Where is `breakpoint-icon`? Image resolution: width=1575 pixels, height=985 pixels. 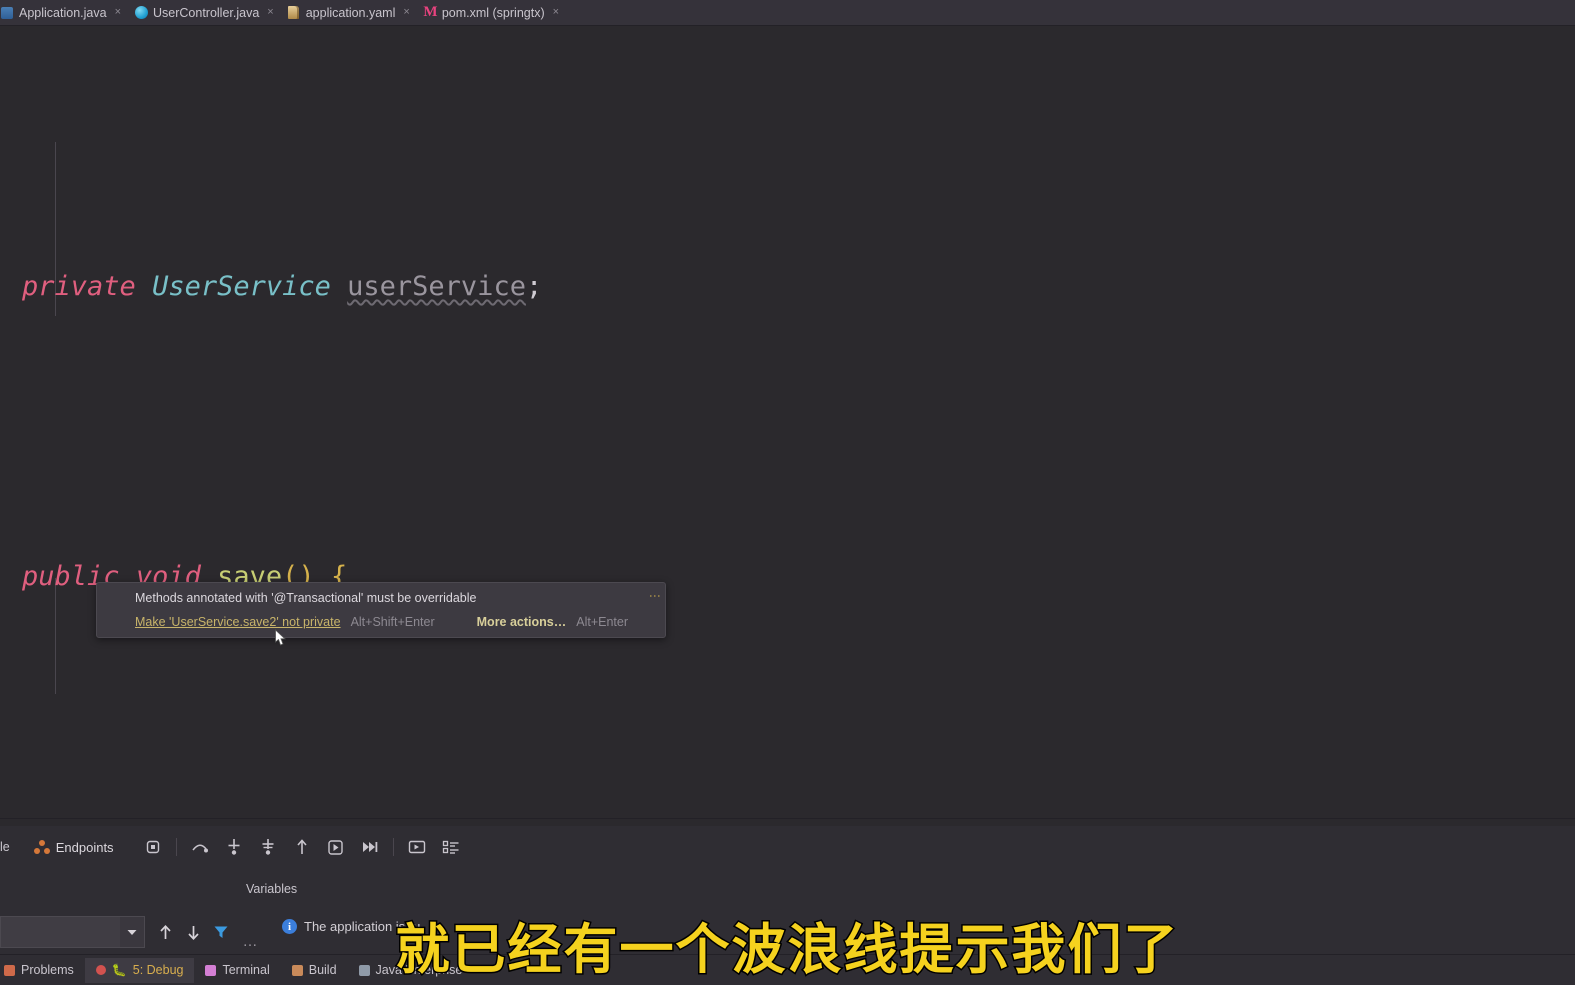
breakpoint-icon is located at coordinates (100, 970).